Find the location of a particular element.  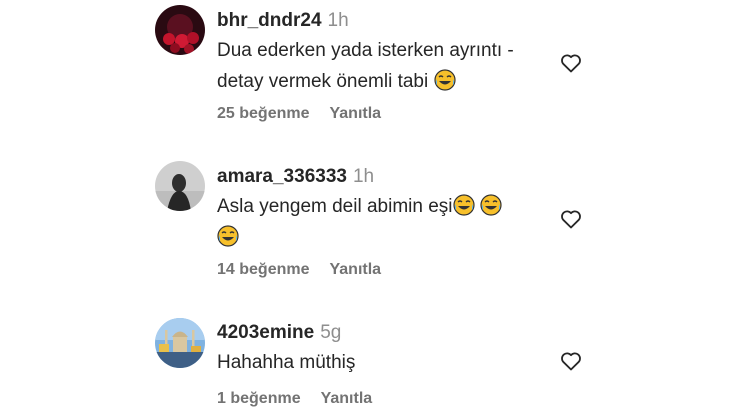

username: 4203emine is located at coordinates (265, 332).